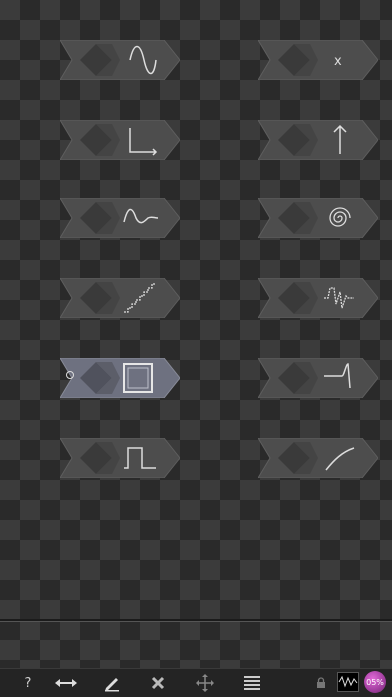 This screenshot has height=697, width=392. I want to click on module-curve, so click(318, 458).